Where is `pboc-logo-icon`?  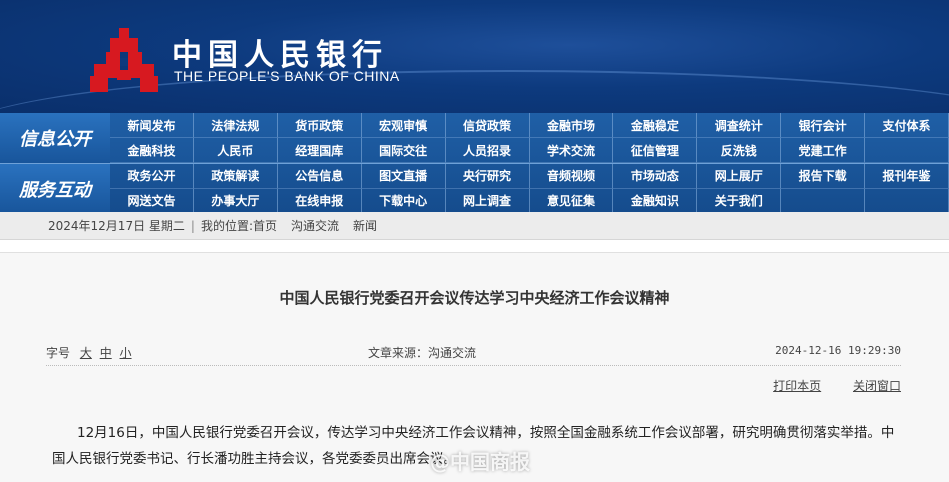
pboc-logo-icon is located at coordinates (124, 60).